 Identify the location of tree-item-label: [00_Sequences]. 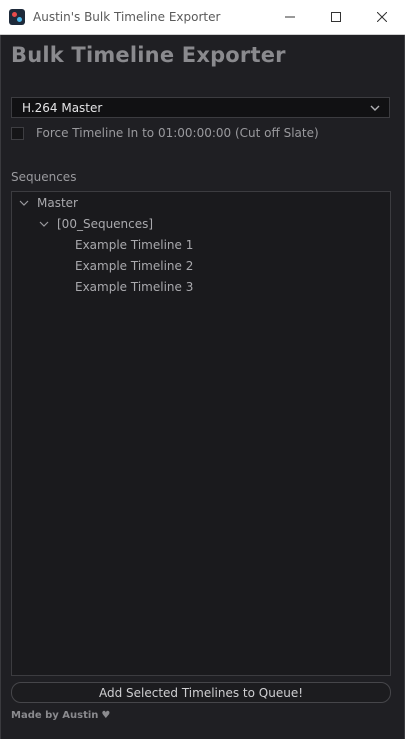
(105, 224).